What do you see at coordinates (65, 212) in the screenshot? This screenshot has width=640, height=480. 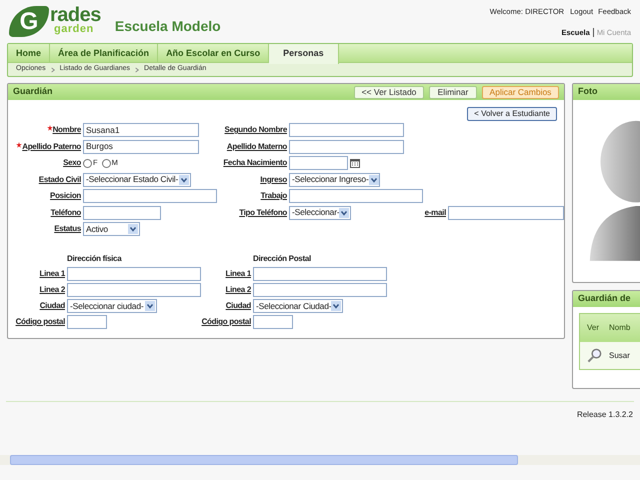 I see `field-label: Teléfono` at bounding box center [65, 212].